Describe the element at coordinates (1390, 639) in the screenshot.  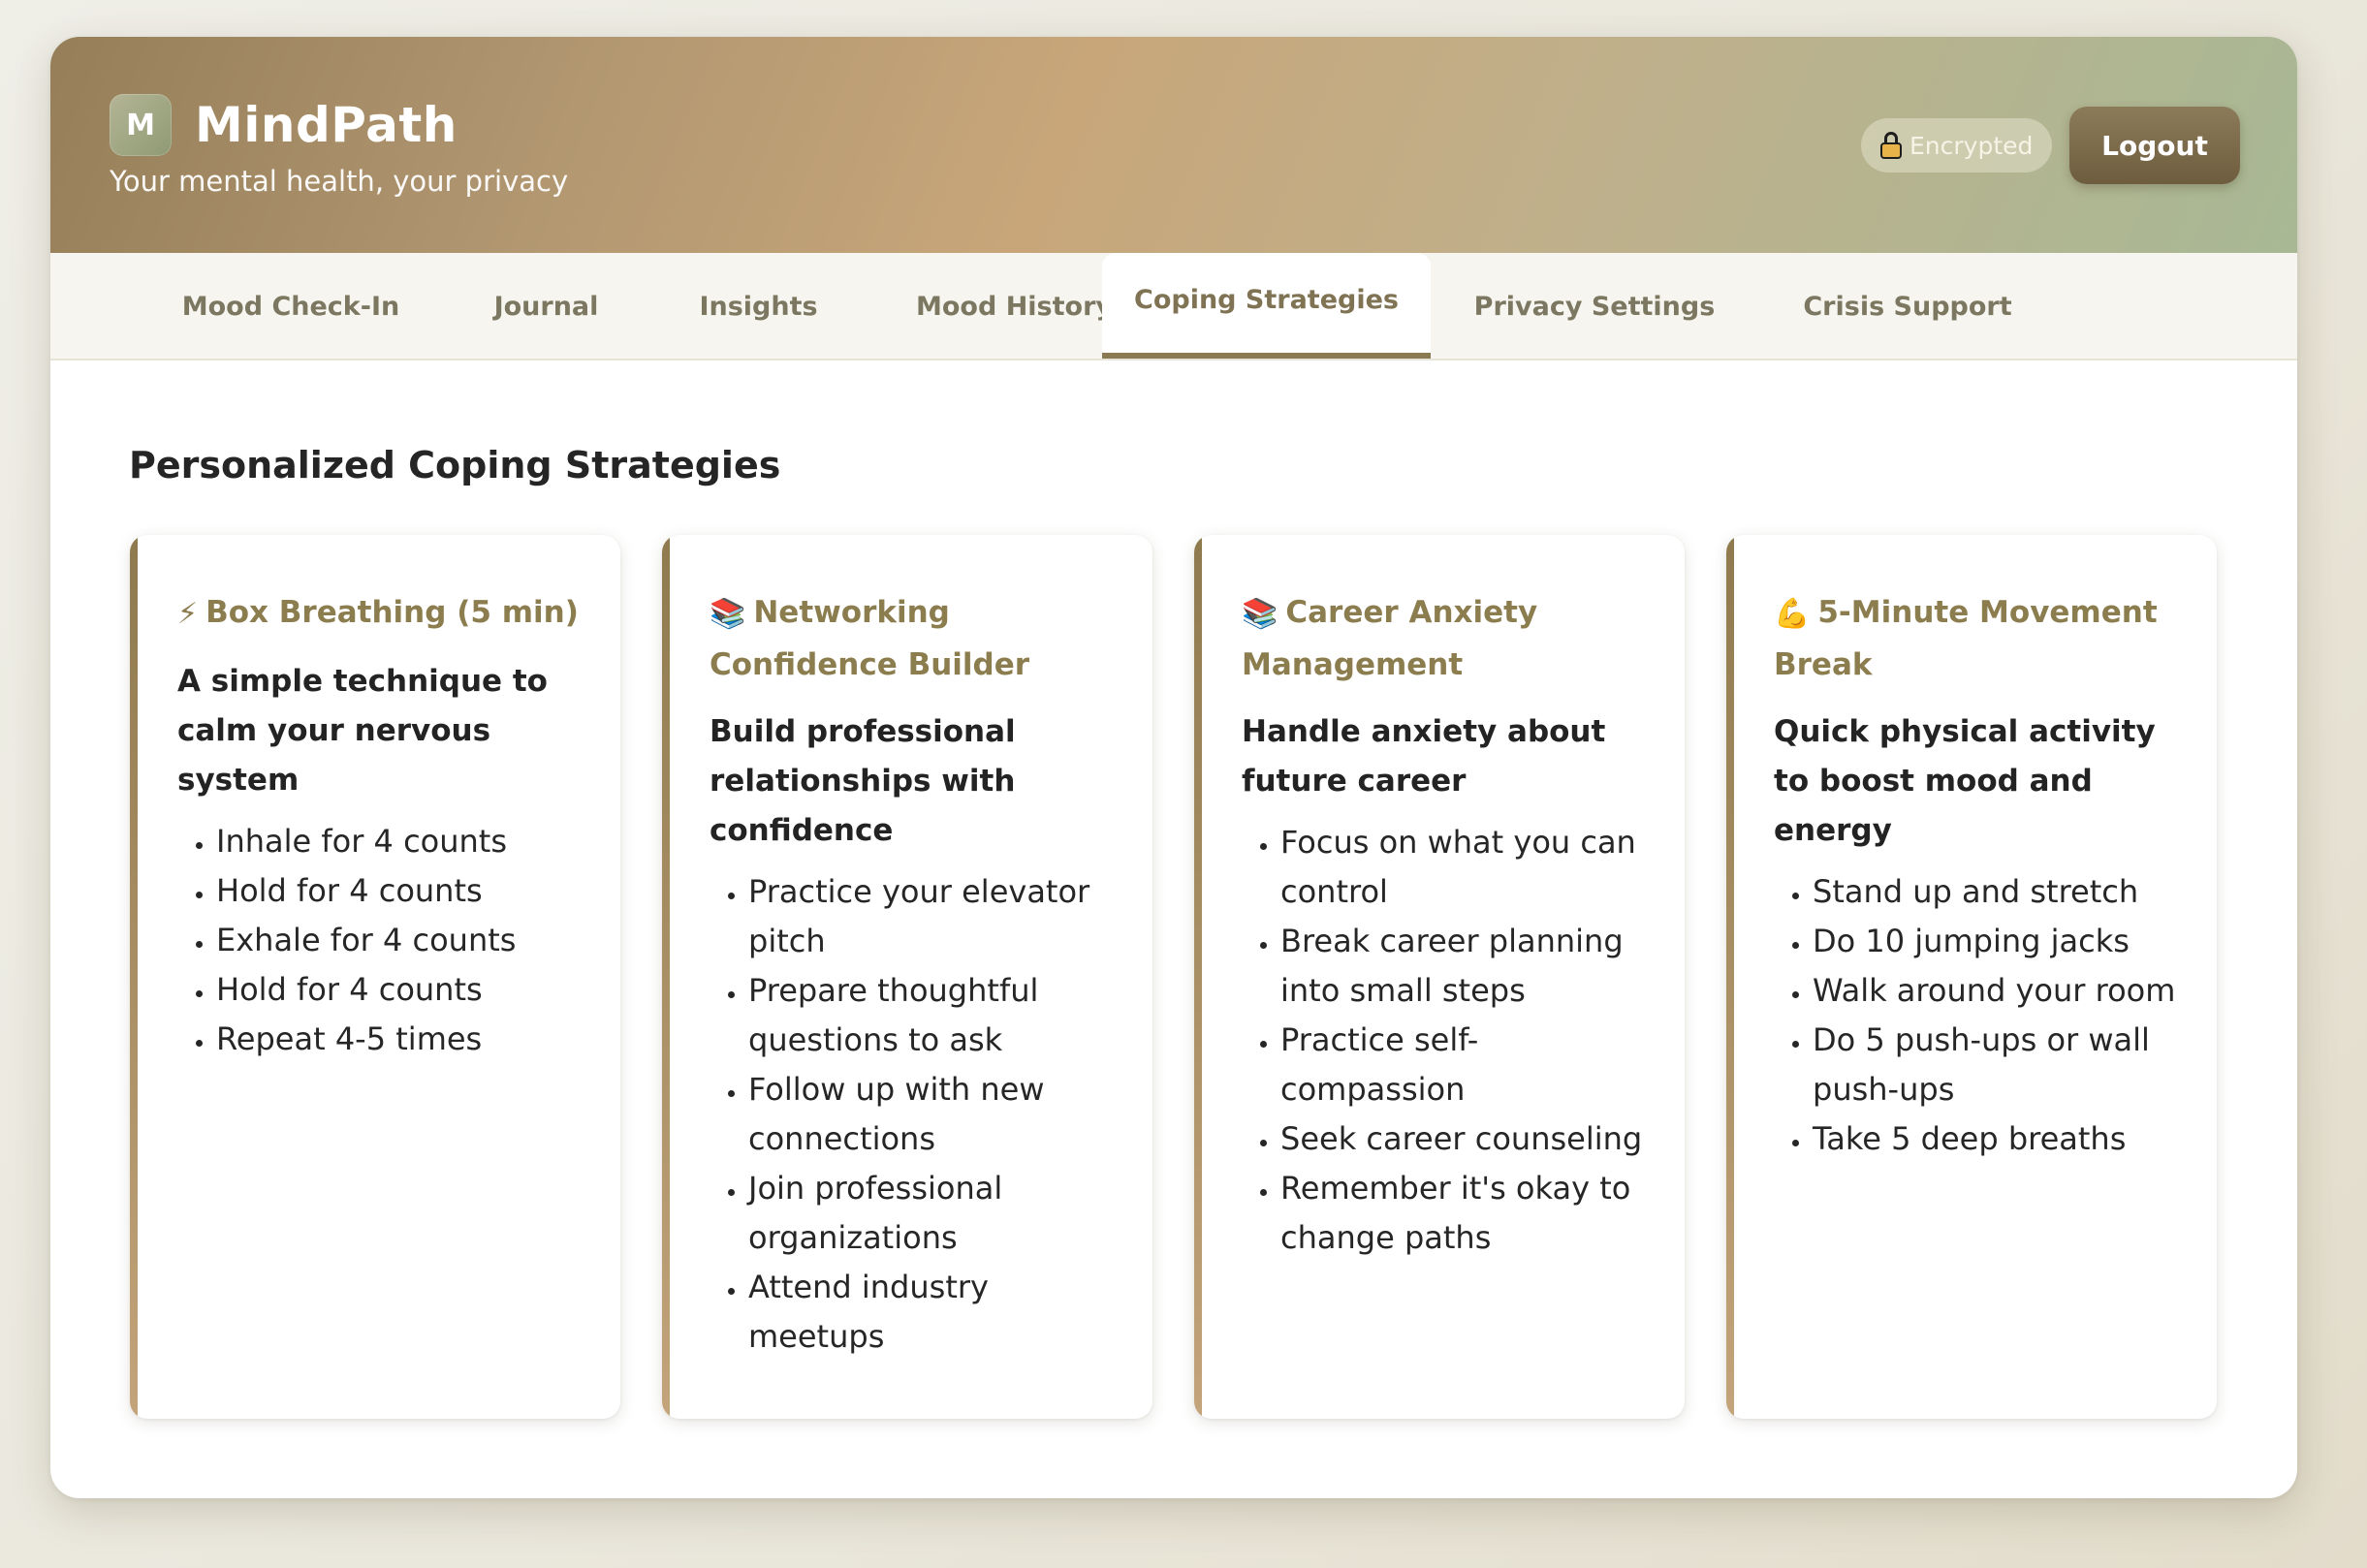
I see `card-title-text: Career Anxiety Management` at that location.